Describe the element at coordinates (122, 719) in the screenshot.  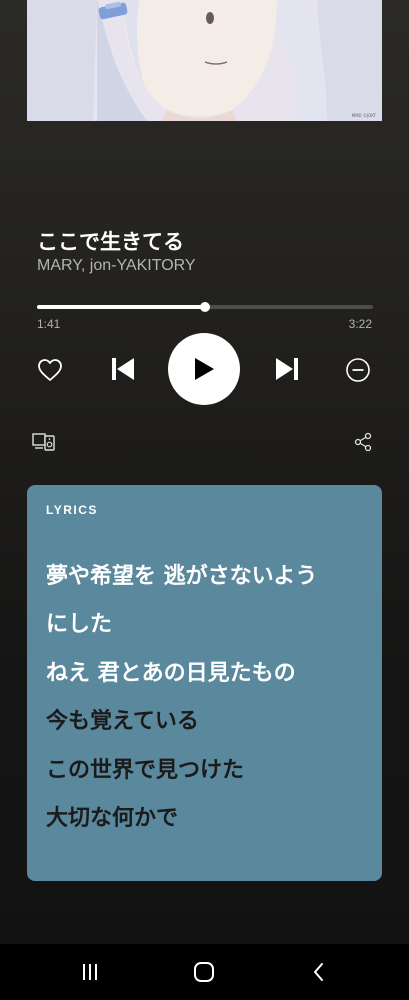
I see `lyric-line: 今も覚えている` at that location.